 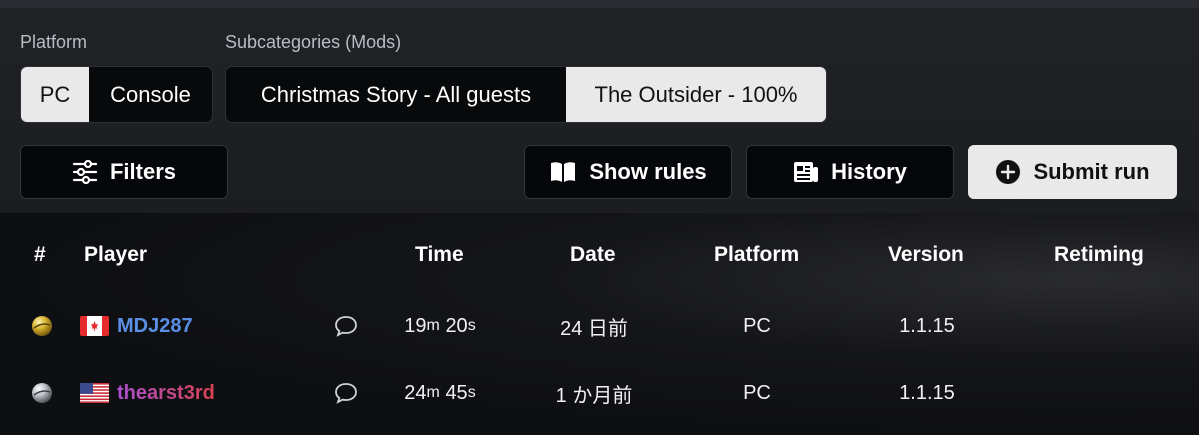 I want to click on canada-flag-icon, so click(x=94, y=326).